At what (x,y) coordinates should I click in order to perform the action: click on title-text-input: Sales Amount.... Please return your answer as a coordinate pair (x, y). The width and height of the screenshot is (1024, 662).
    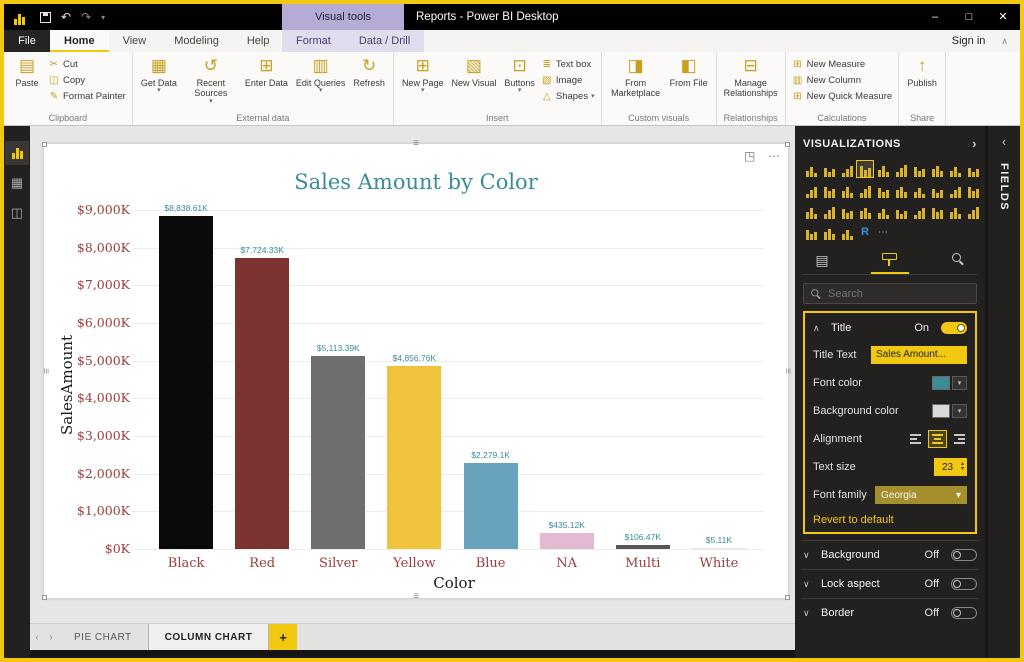
    Looking at the image, I should click on (919, 355).